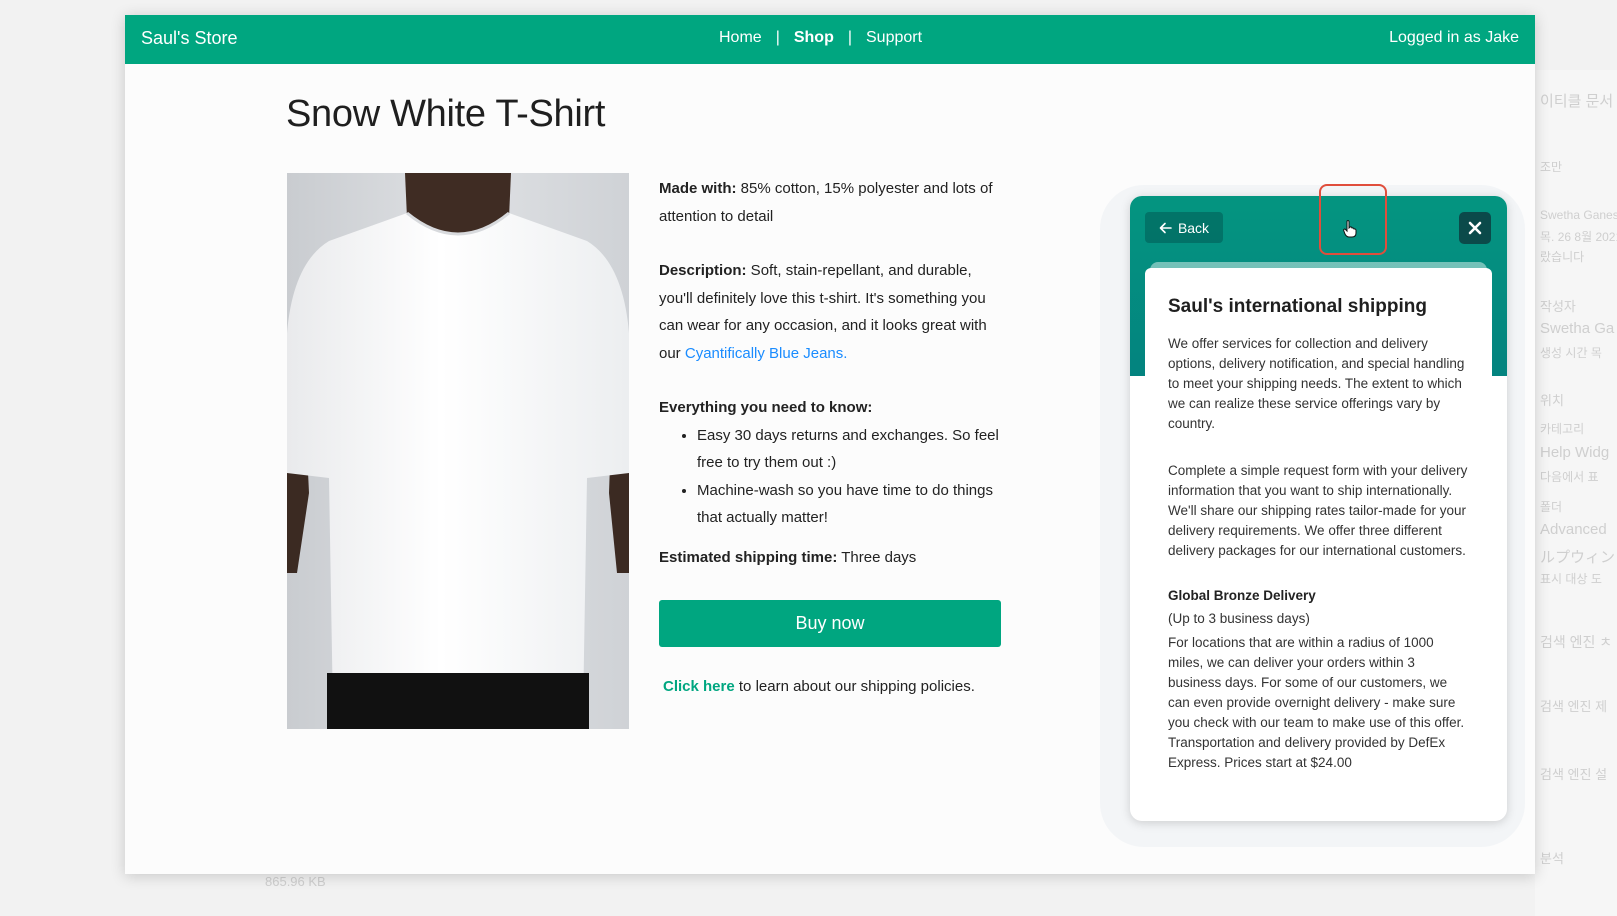  I want to click on nav-support-link: Support, so click(894, 38).